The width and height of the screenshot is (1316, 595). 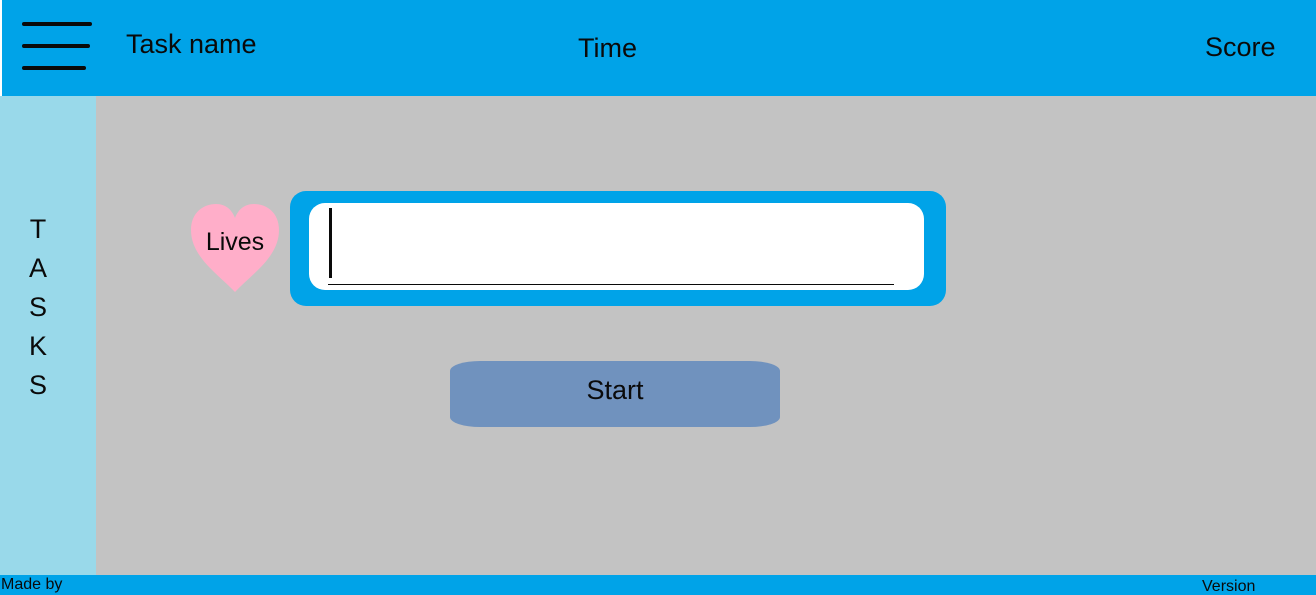 What do you see at coordinates (191, 44) in the screenshot?
I see `task-name-label: Task name` at bounding box center [191, 44].